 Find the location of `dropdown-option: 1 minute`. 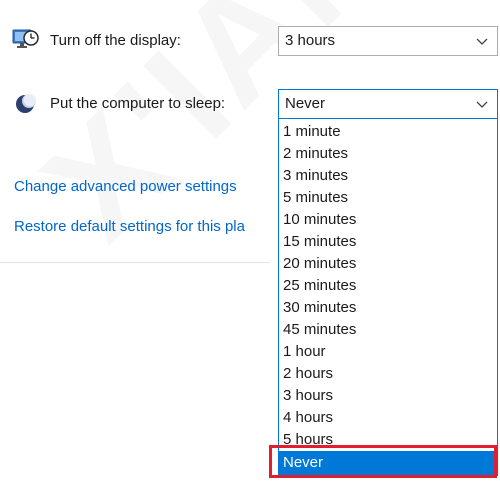

dropdown-option: 1 minute is located at coordinates (388, 132).